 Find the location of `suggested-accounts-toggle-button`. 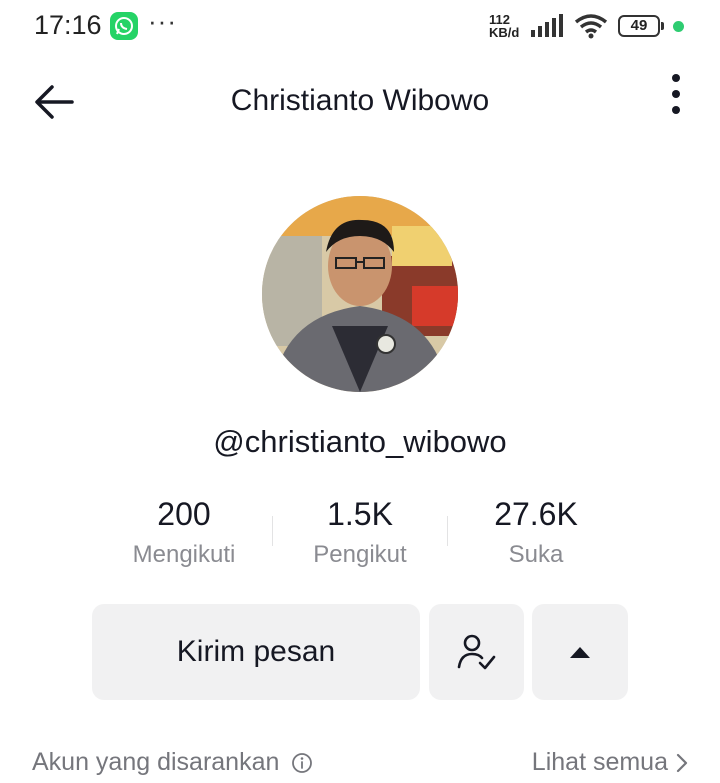

suggested-accounts-toggle-button is located at coordinates (580, 652).